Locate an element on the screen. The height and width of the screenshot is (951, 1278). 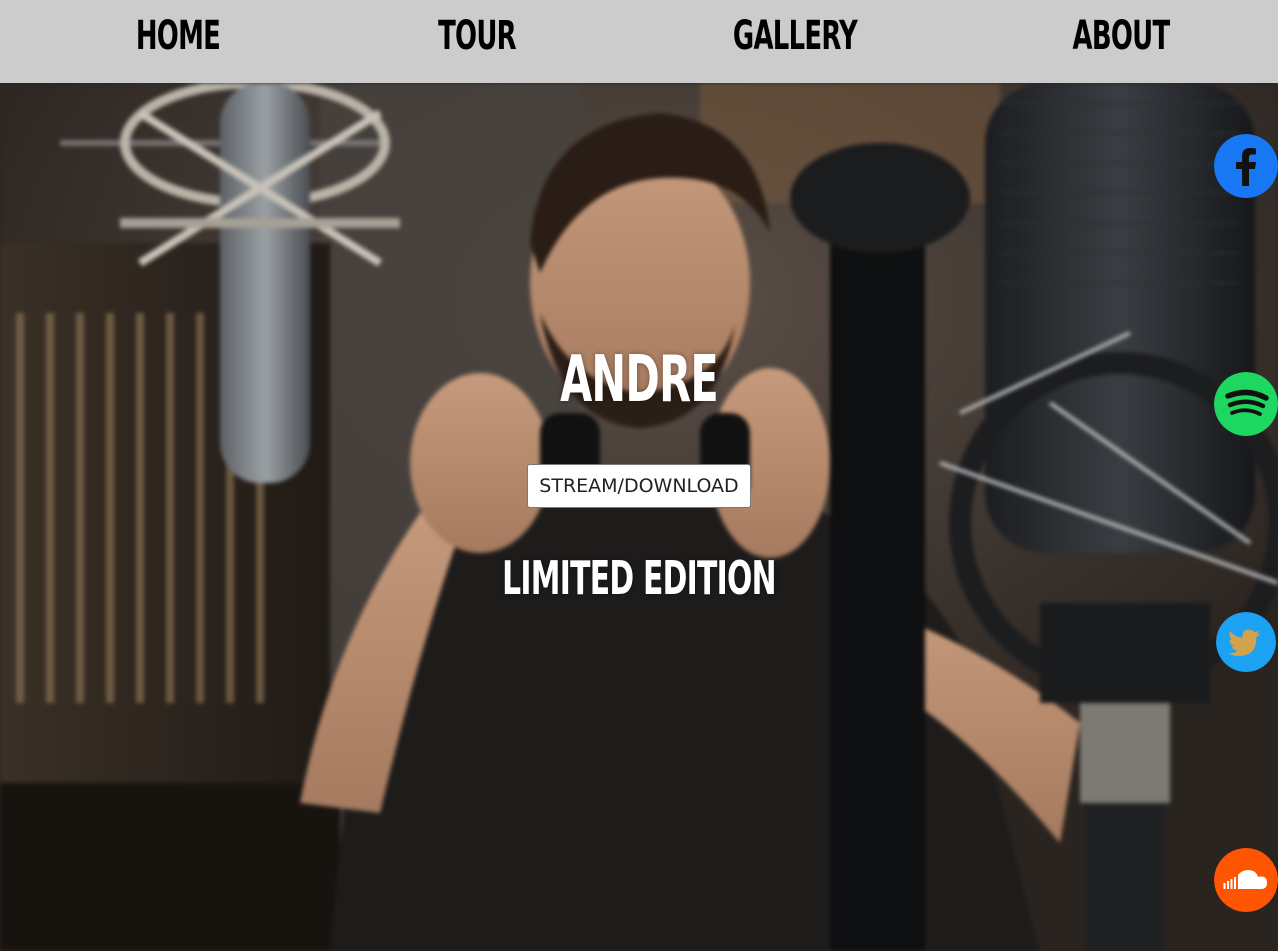
facebook-icon is located at coordinates (1246, 166).